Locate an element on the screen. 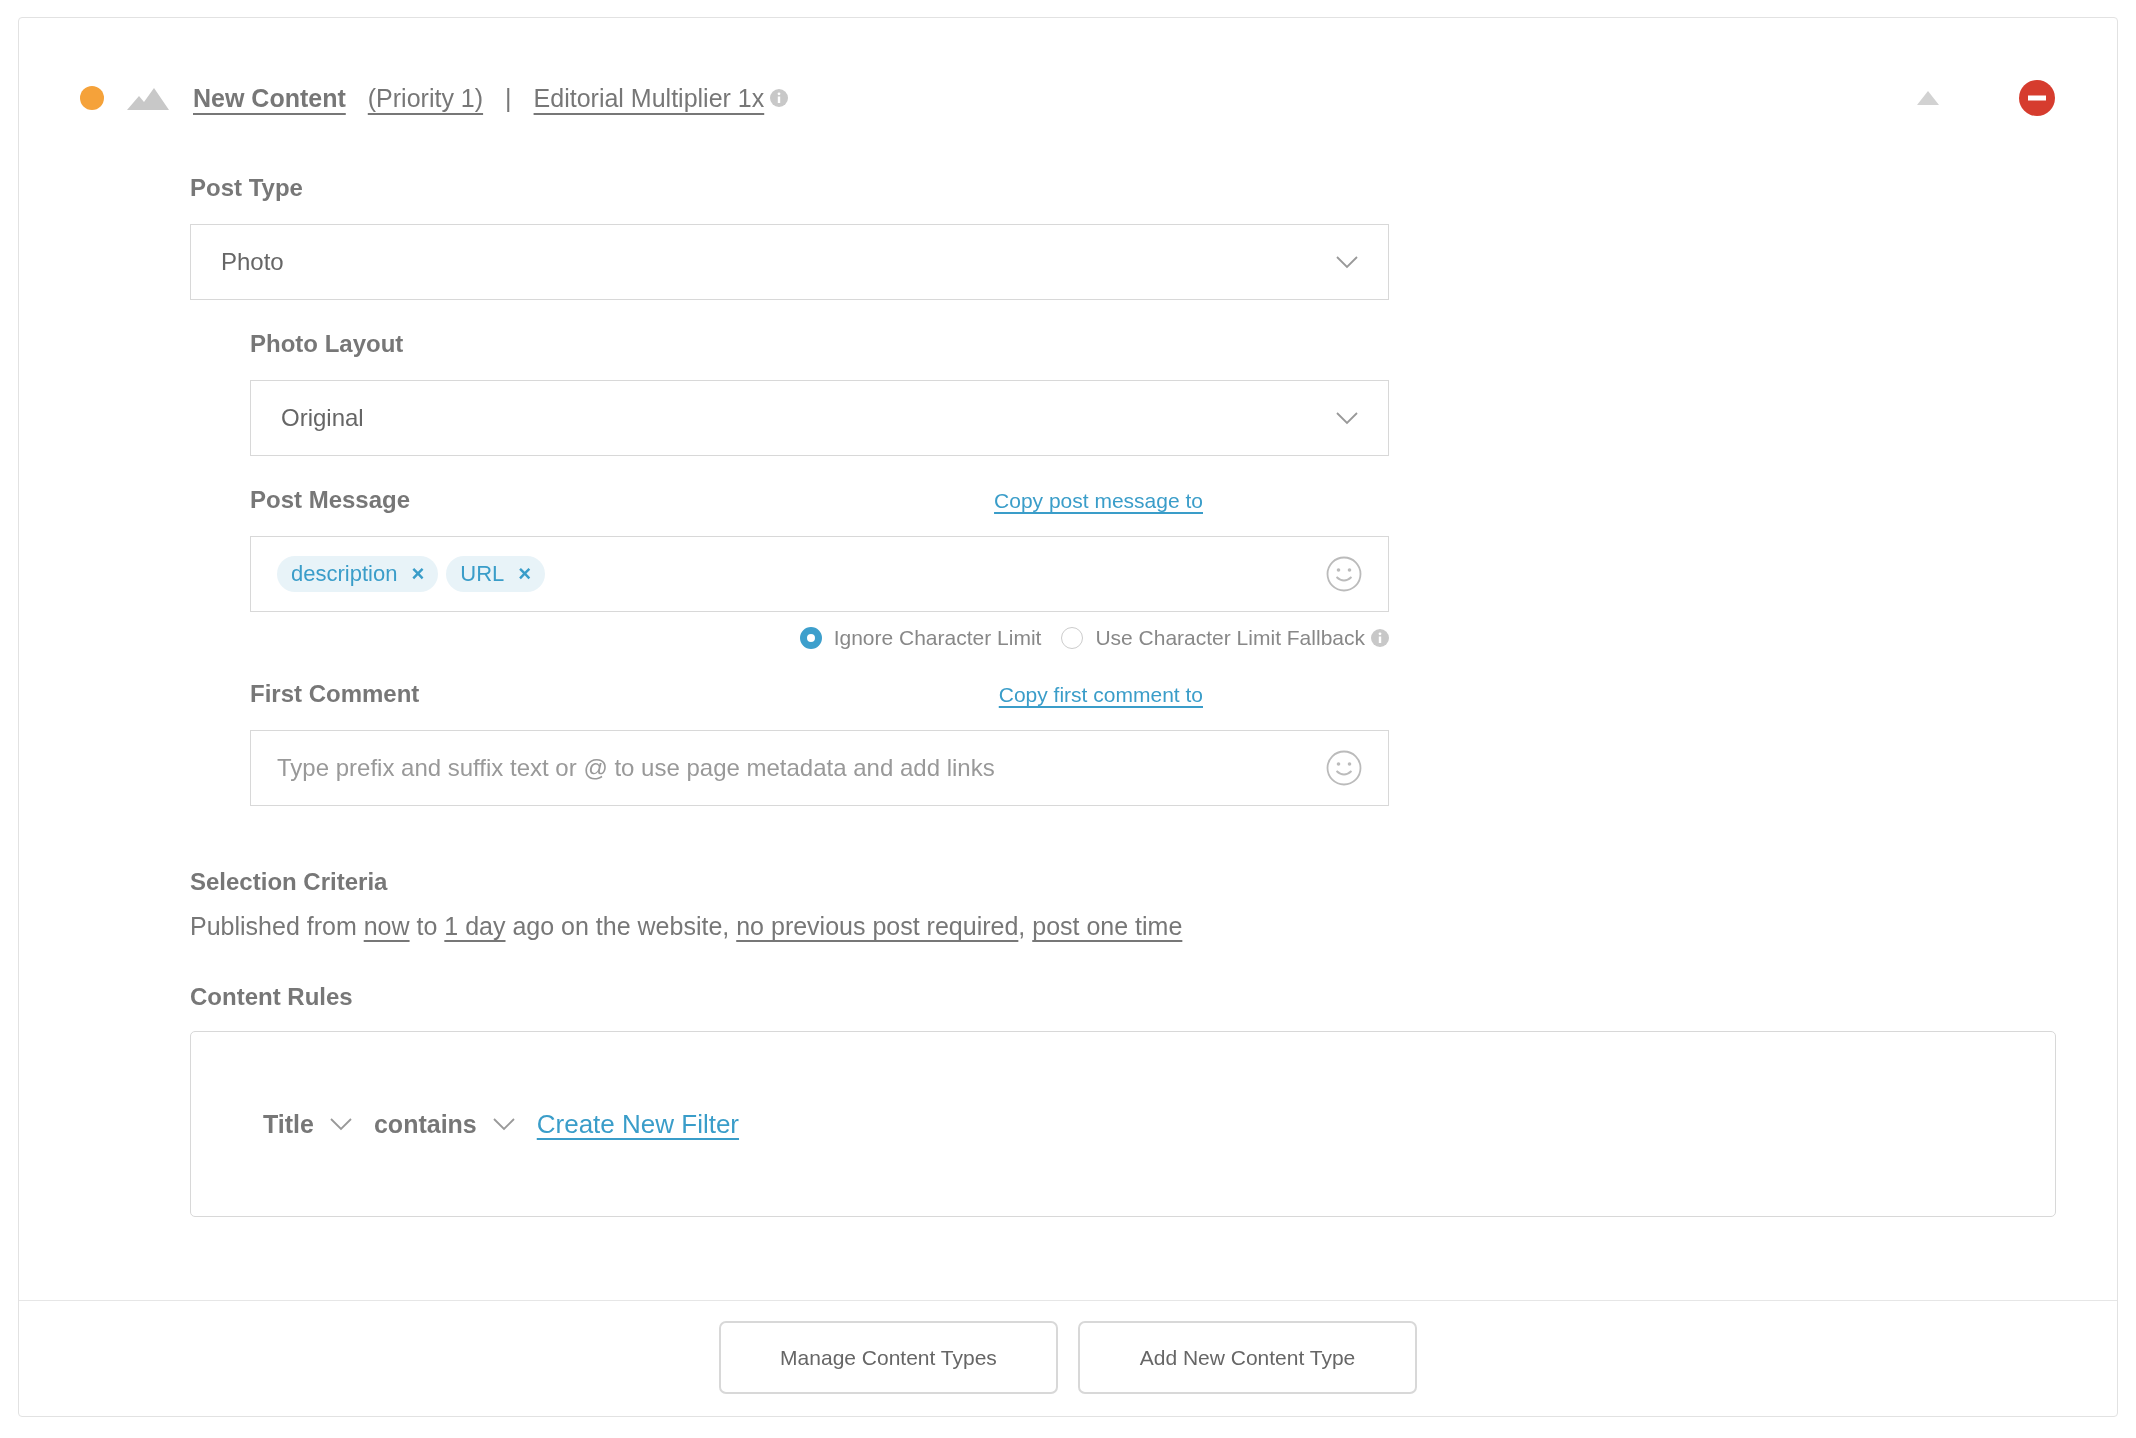  copy-link: Copy post message to is located at coordinates (1098, 501).